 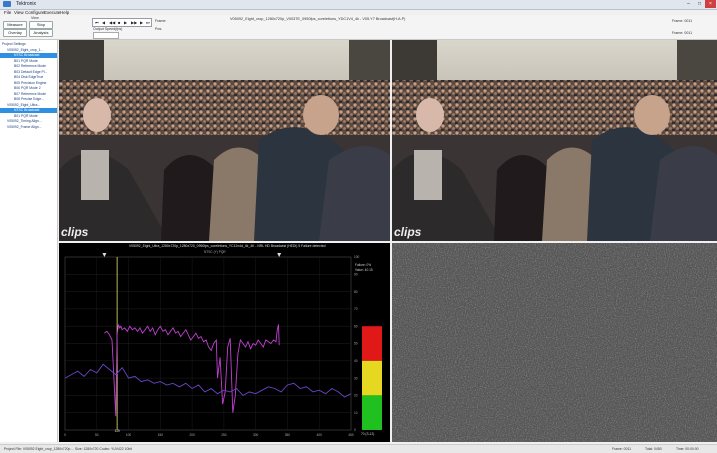 I want to click on y-tick-label: 90, so click(x=356, y=275).